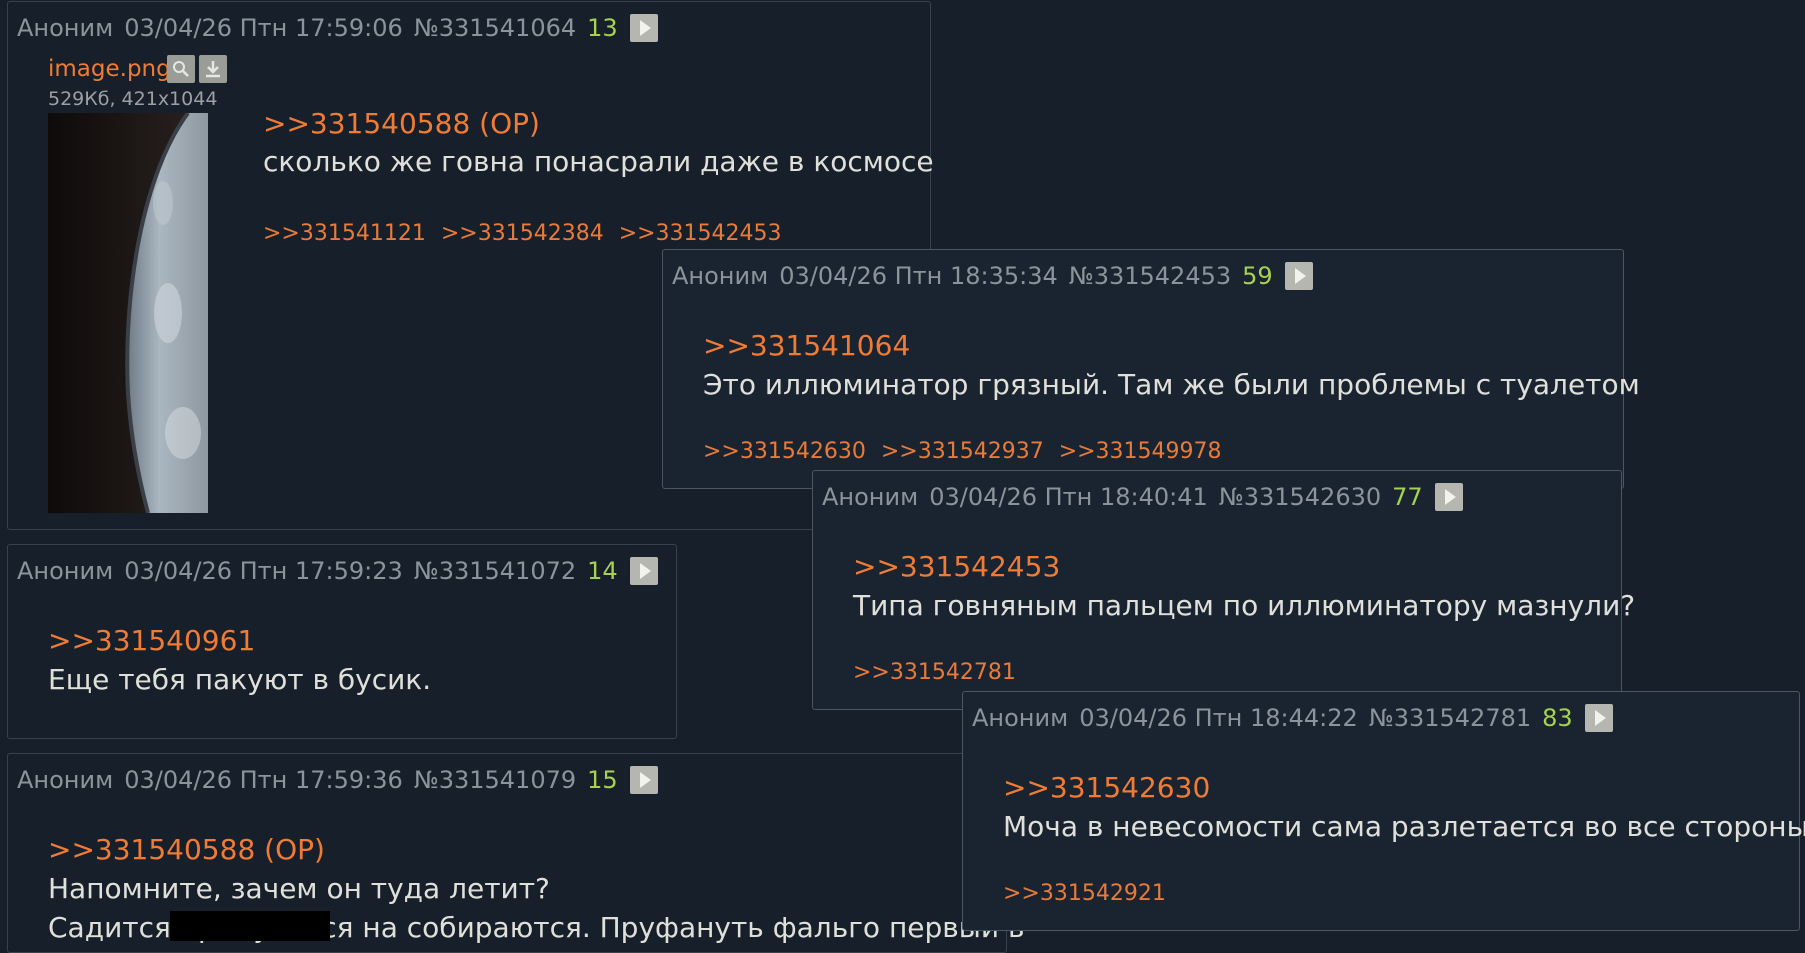 The height and width of the screenshot is (953, 1805). I want to click on backlinks: >>331542921, so click(1088, 893).